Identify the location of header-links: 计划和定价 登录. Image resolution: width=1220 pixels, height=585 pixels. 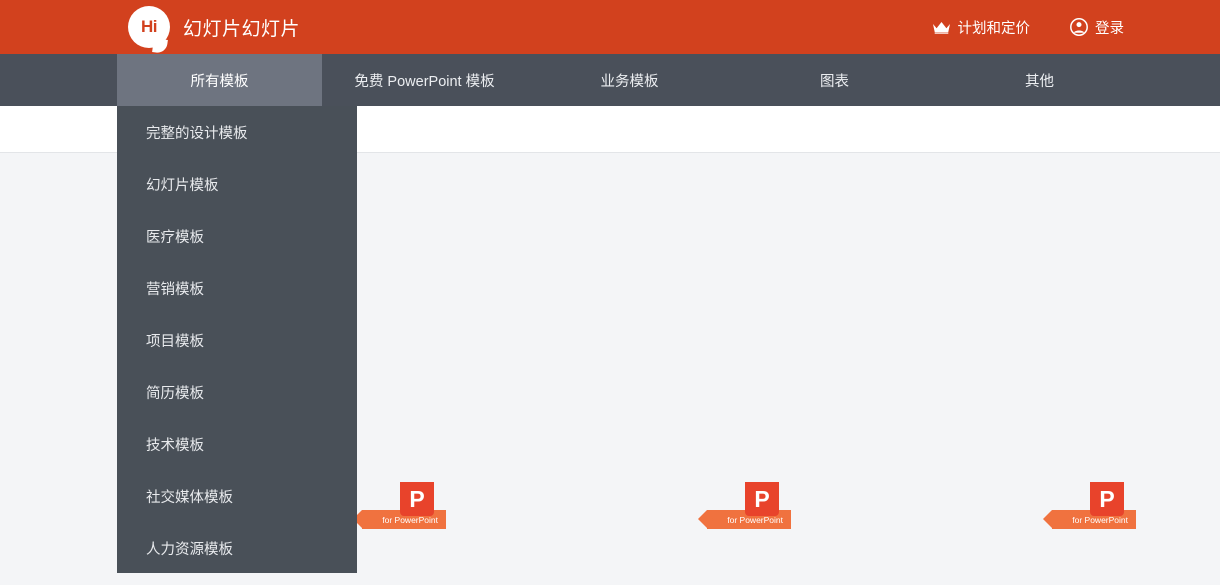
(1028, 27).